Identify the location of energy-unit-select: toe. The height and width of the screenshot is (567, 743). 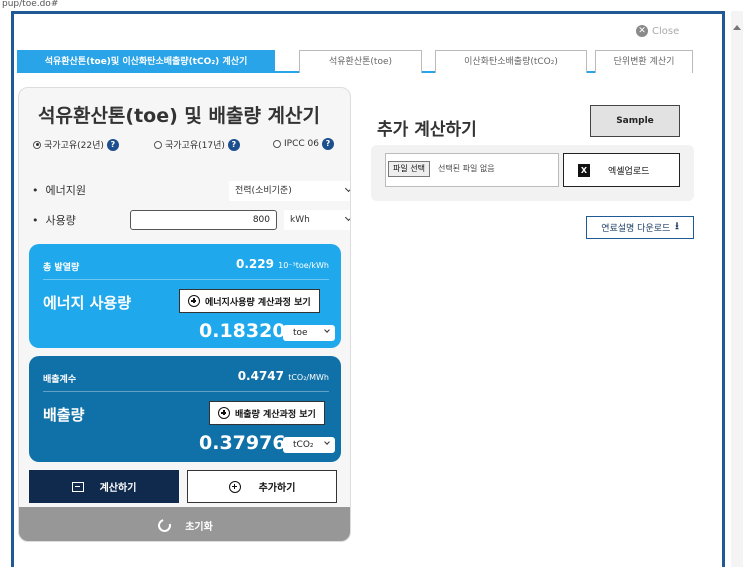
(309, 333).